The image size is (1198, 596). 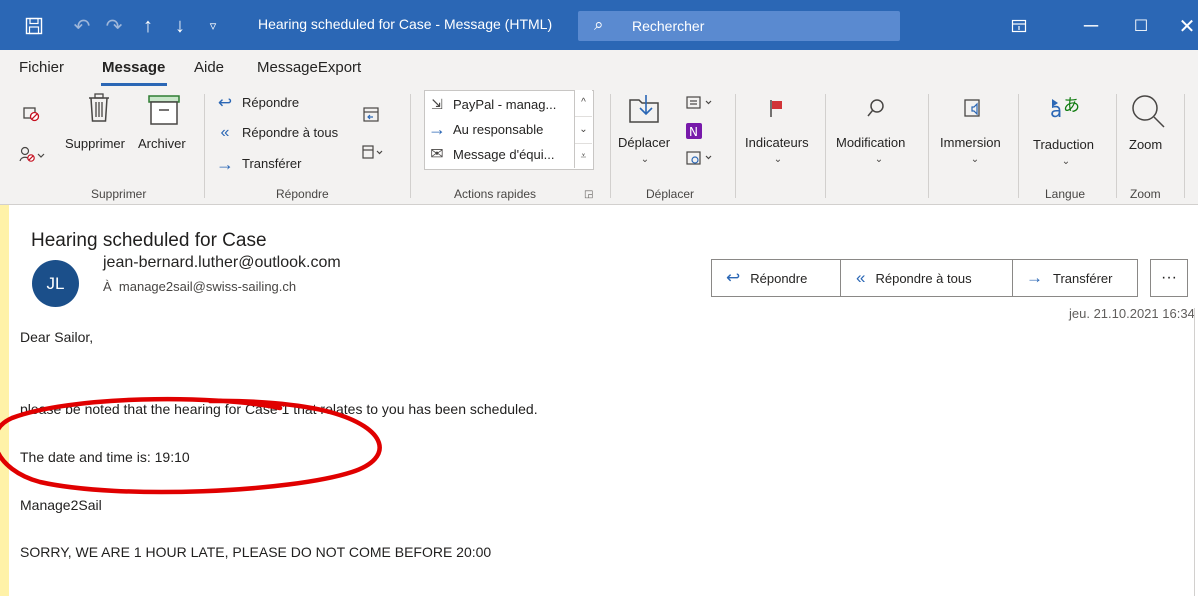 I want to click on recipient-address: manage2sail@swiss-sailing.ch, so click(x=207, y=286).